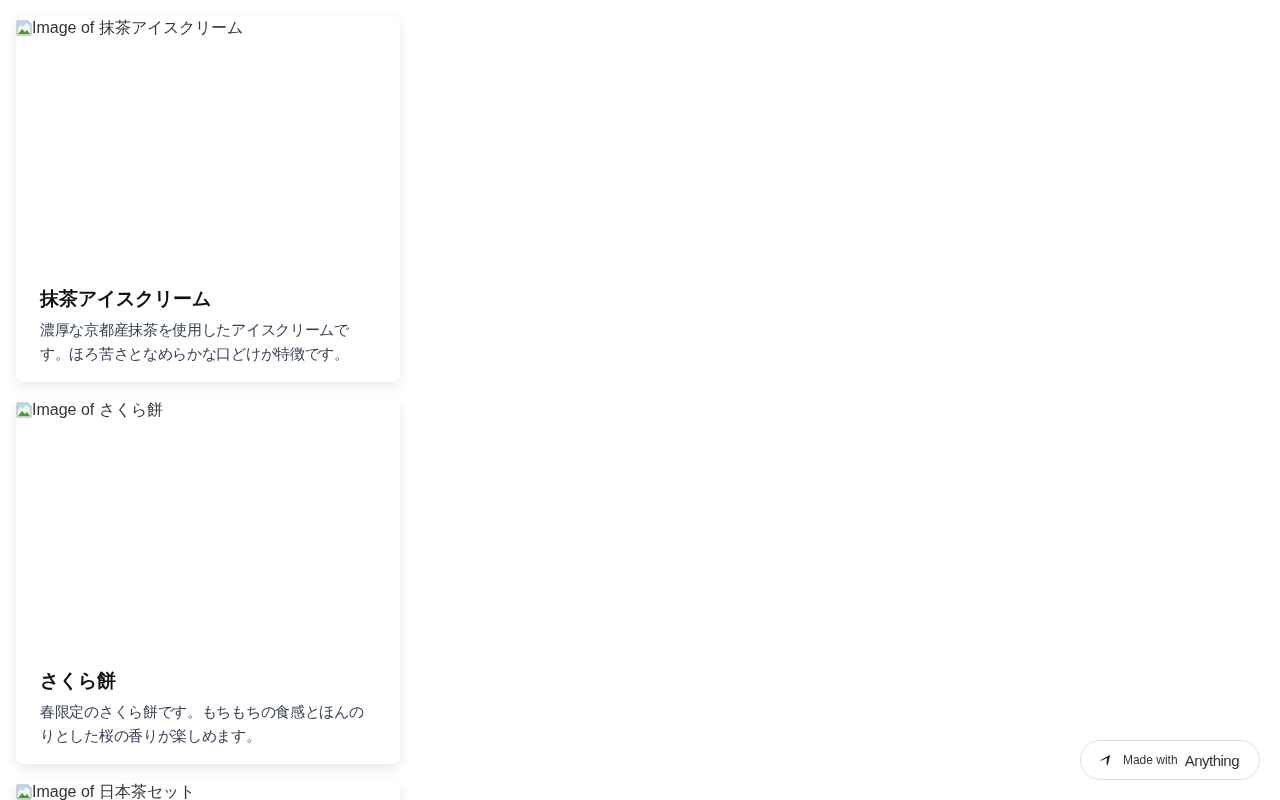  Describe the element at coordinates (113, 791) in the screenshot. I see `image-alt-text: Image of 日本茶セット` at that location.